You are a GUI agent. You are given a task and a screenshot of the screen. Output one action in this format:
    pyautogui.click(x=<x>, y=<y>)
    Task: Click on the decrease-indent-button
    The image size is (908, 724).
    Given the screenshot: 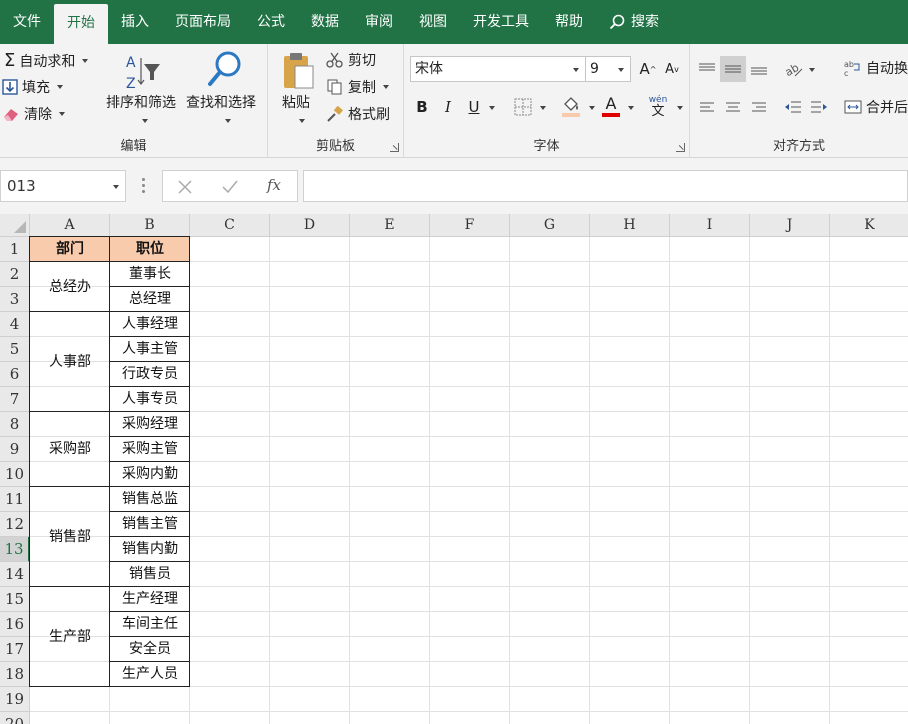 What is the action you would take?
    pyautogui.click(x=793, y=107)
    